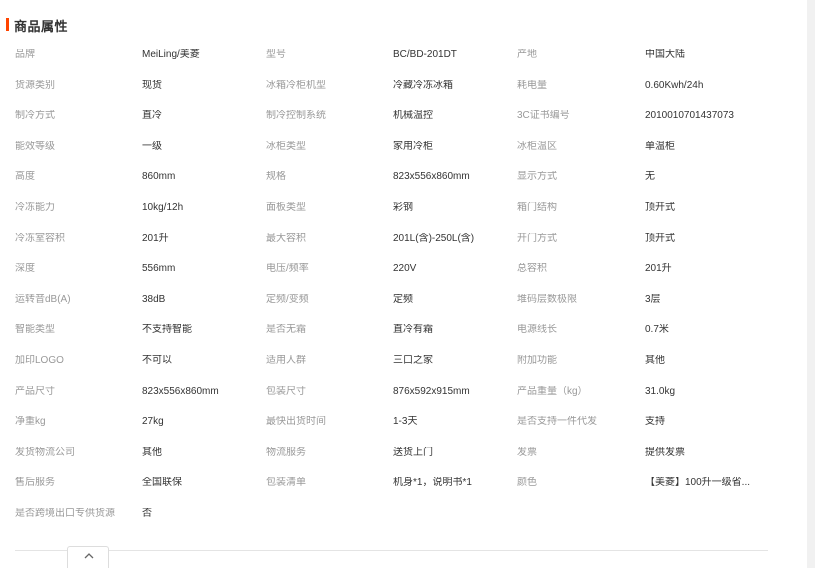  I want to click on attribute-row: 发货物流公司 其他 物流服务 送货上门 发票 提供发票, so click(395, 453).